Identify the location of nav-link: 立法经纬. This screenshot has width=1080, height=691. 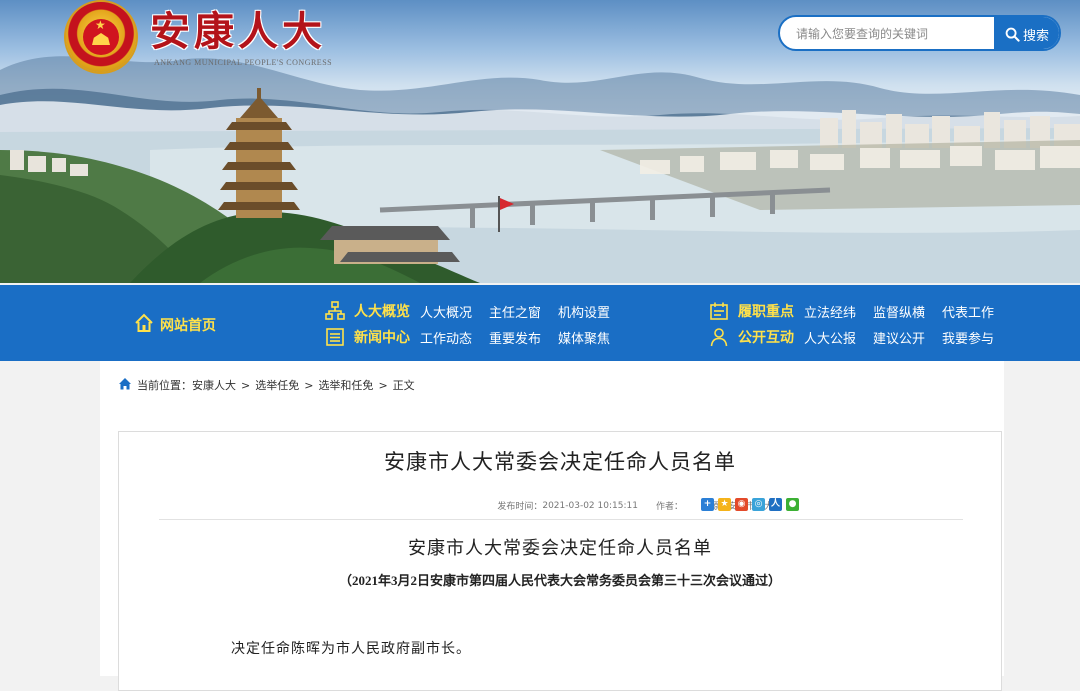
(830, 311).